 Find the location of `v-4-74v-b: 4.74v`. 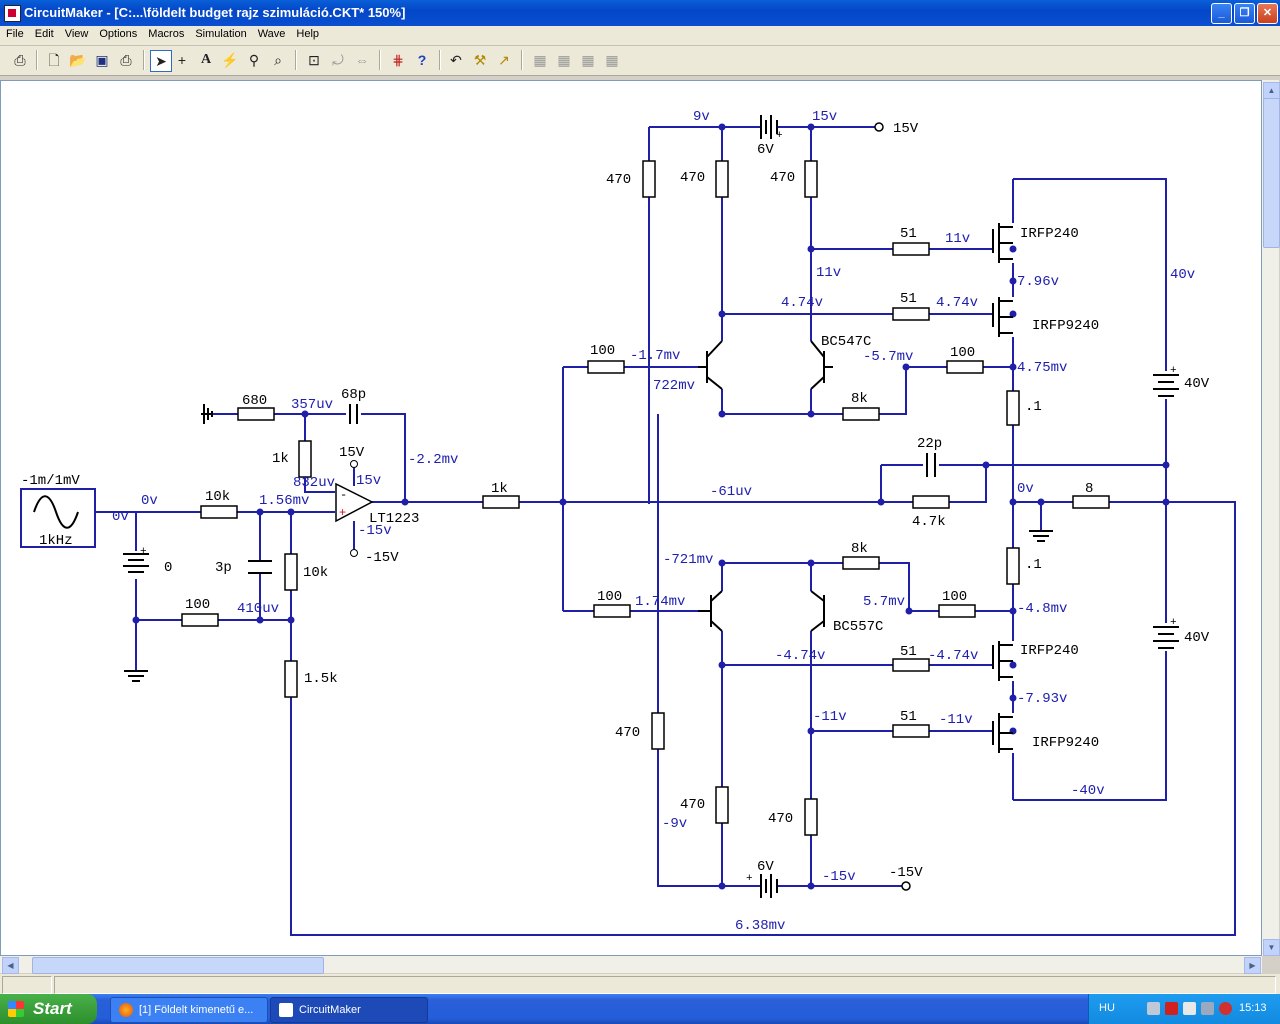

v-4-74v-b: 4.74v is located at coordinates (957, 303).